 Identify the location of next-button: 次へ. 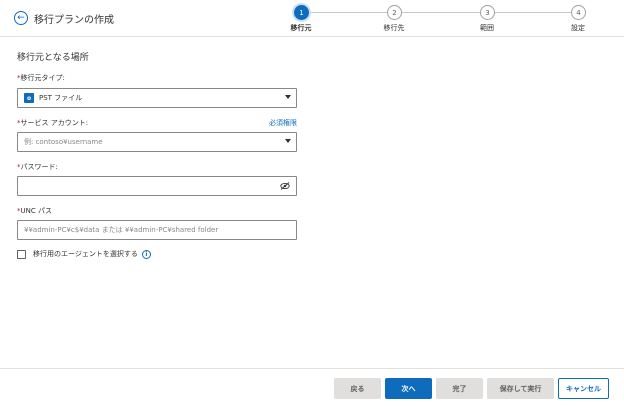
(408, 388).